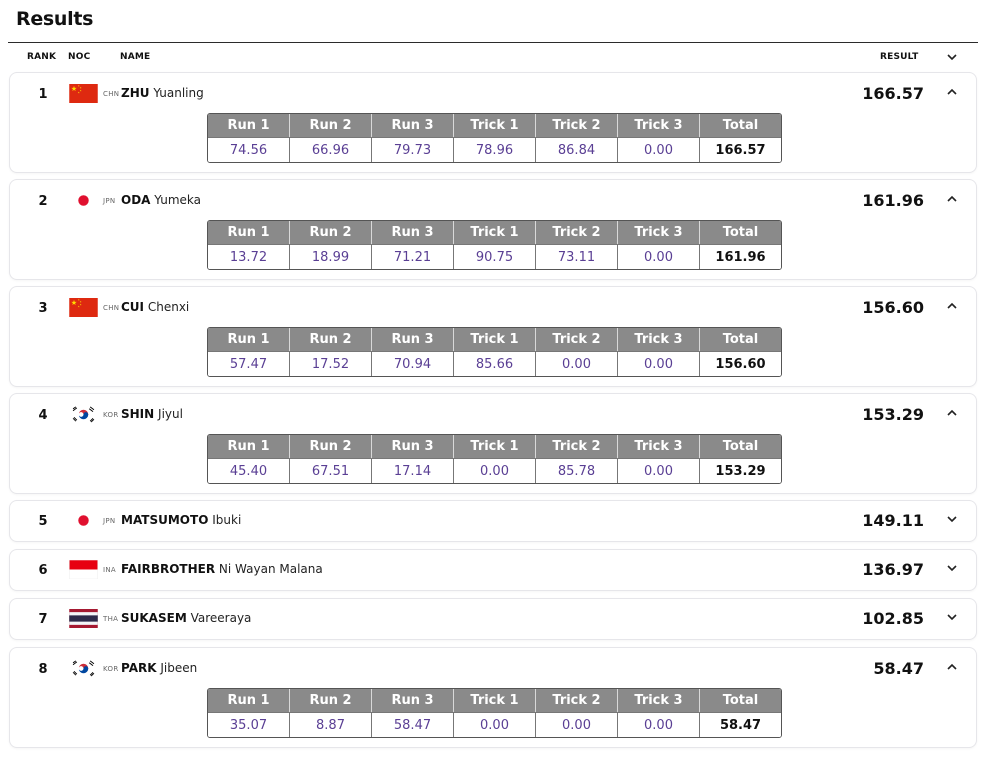  I want to click on result-value: 153.29, so click(893, 414).